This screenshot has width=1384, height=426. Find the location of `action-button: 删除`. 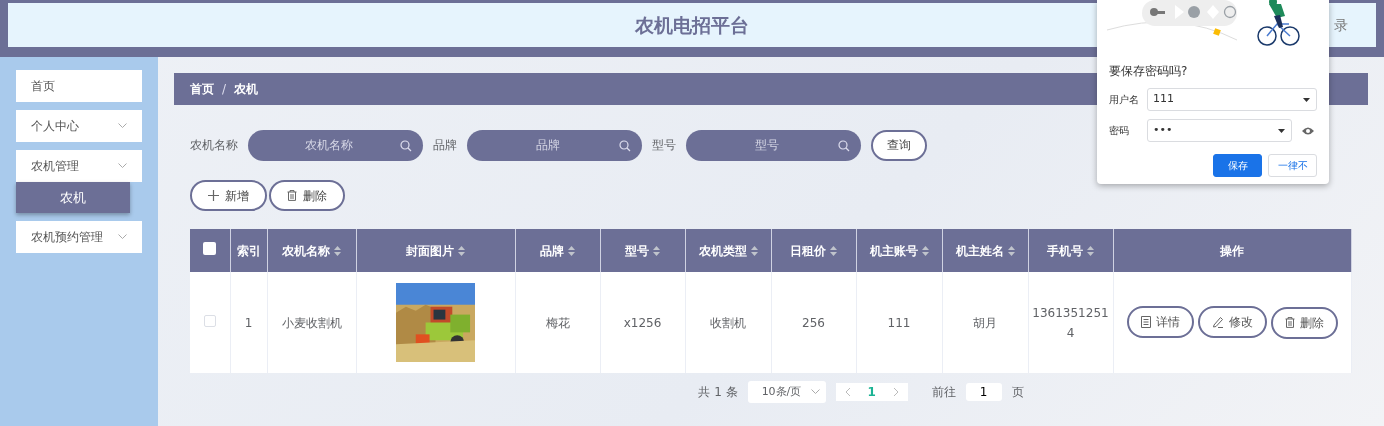

action-button: 删除 is located at coordinates (307, 195).